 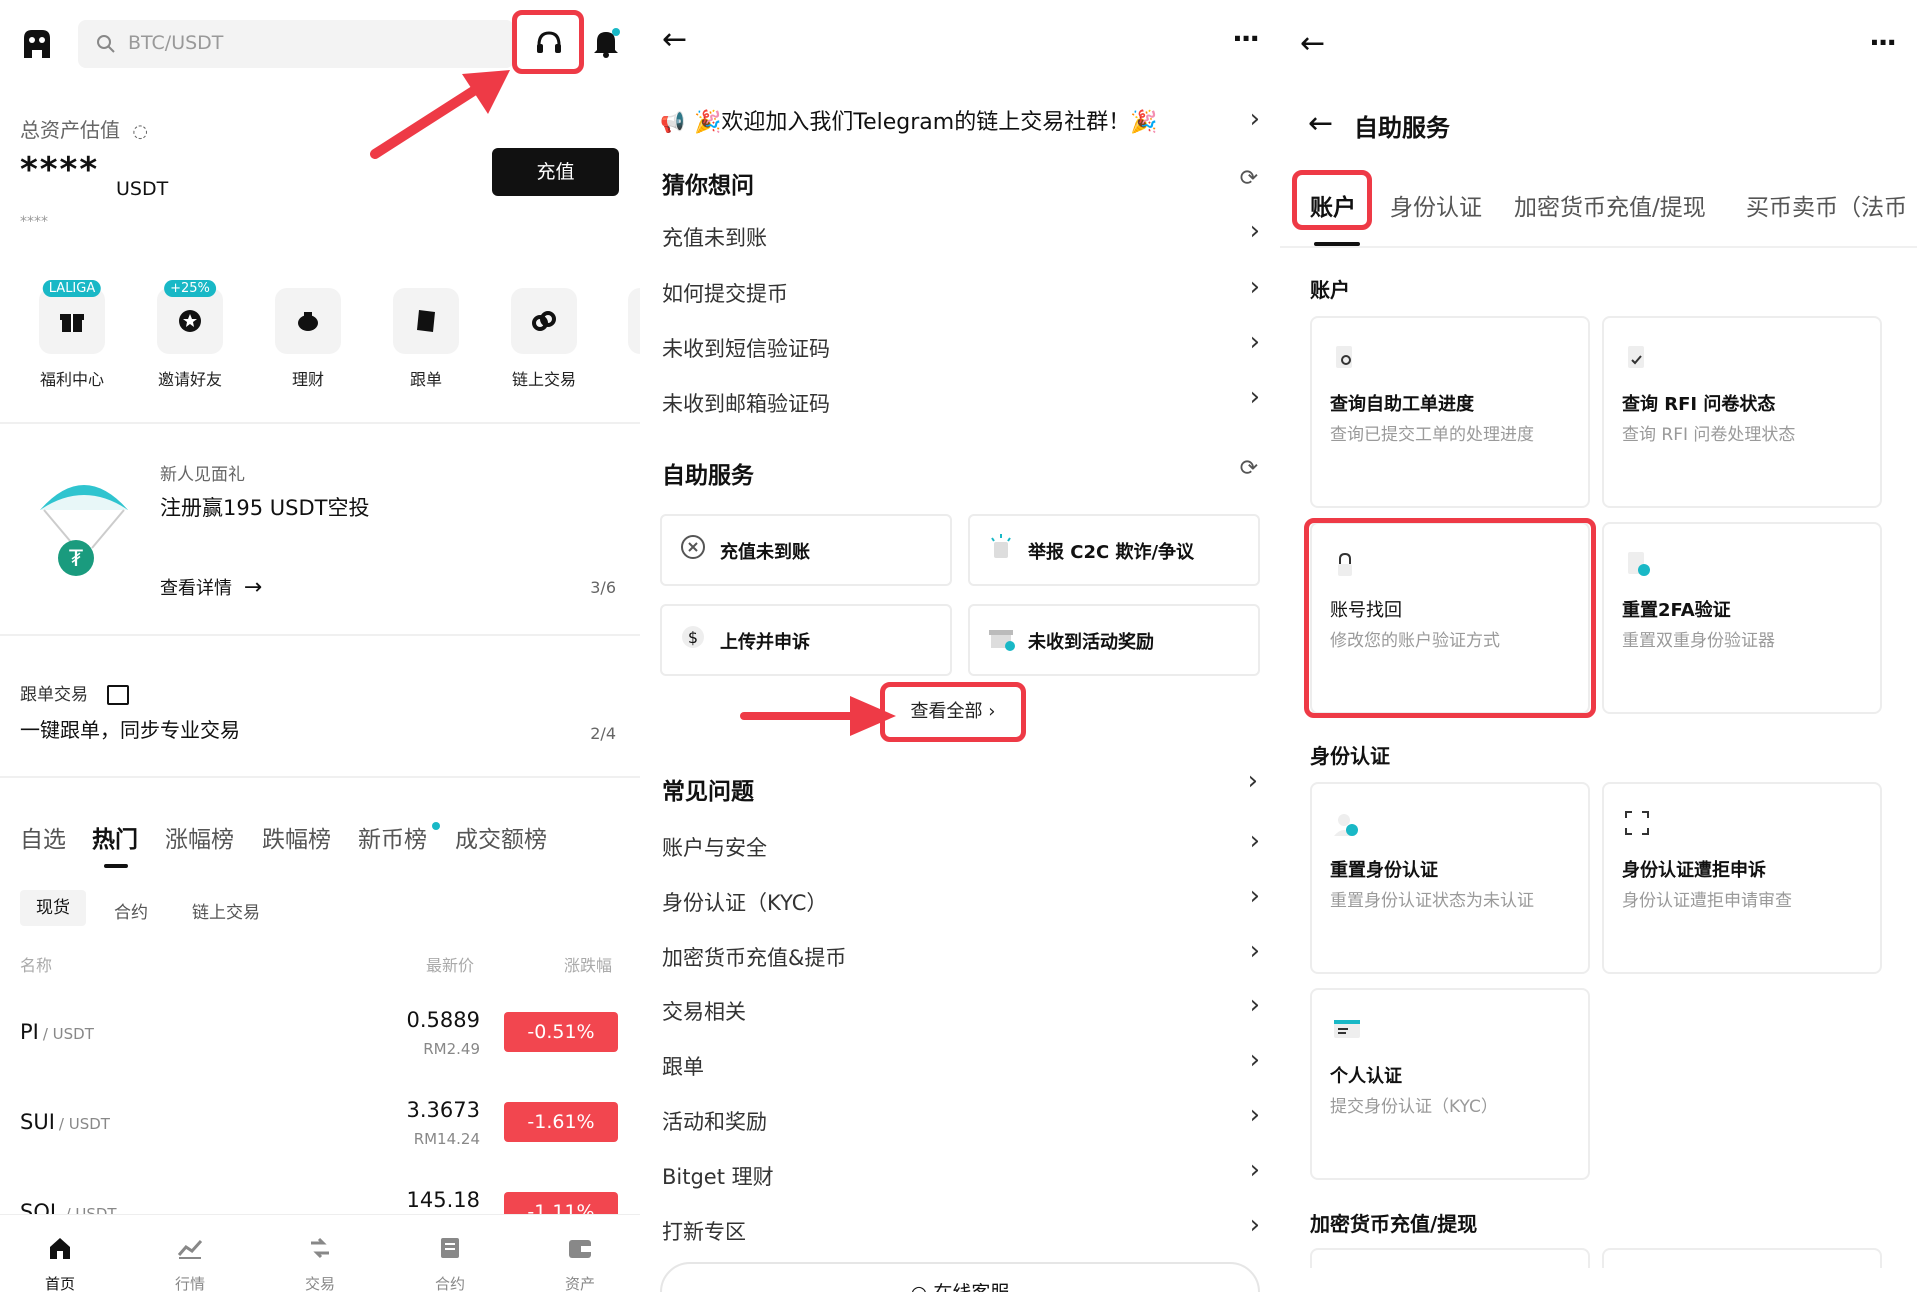 What do you see at coordinates (1639, 564) in the screenshot?
I see `doc-shield-icon` at bounding box center [1639, 564].